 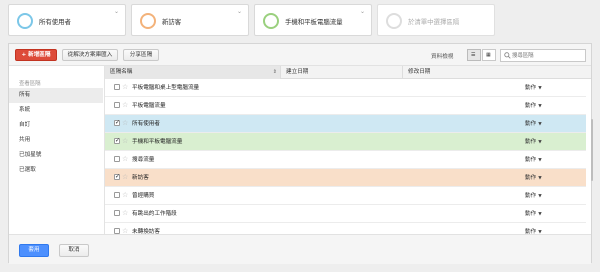 I want to click on sidebar-item-shared: 共用, so click(x=56, y=140).